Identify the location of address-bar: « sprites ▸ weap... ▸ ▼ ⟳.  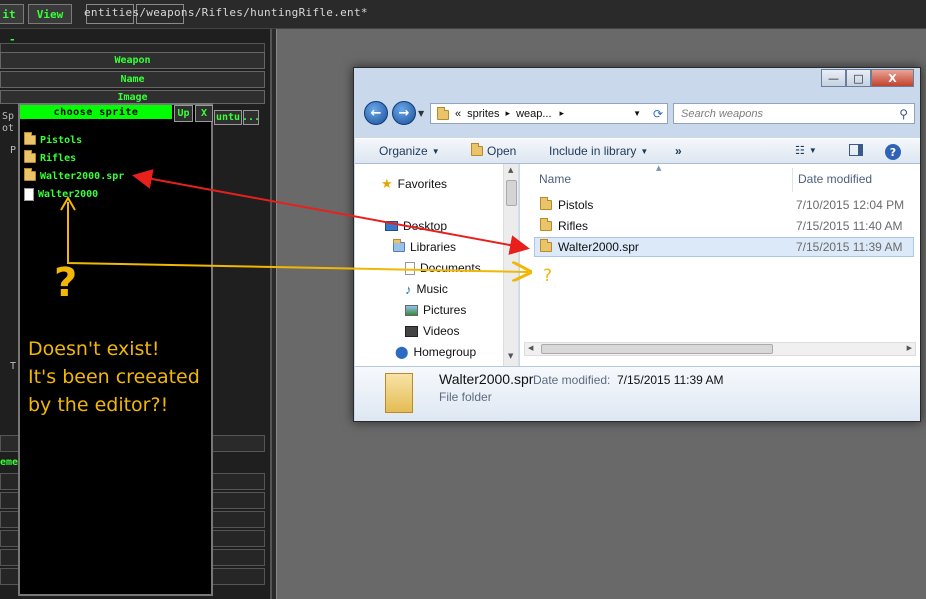
(549, 113).